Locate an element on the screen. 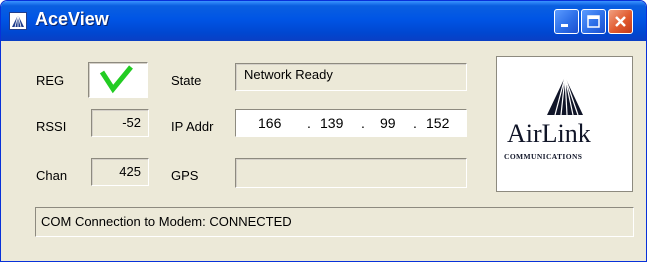 The image size is (647, 270). rssi-label: RSSI is located at coordinates (51, 126).